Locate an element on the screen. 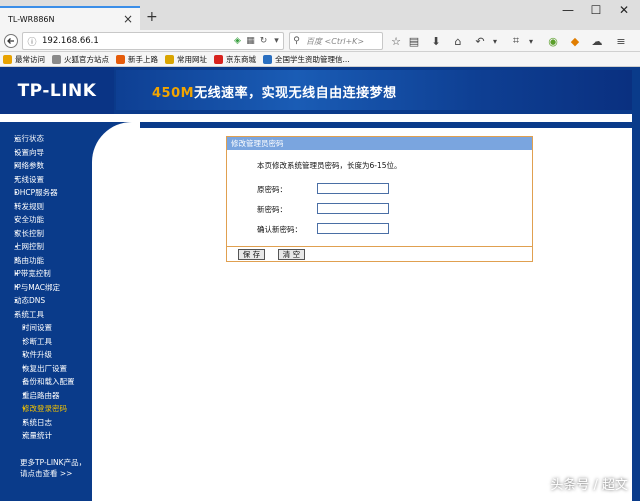 Image resolution: width=640 pixels, height=501 pixels. menu-label: 软件升级 is located at coordinates (37, 354).